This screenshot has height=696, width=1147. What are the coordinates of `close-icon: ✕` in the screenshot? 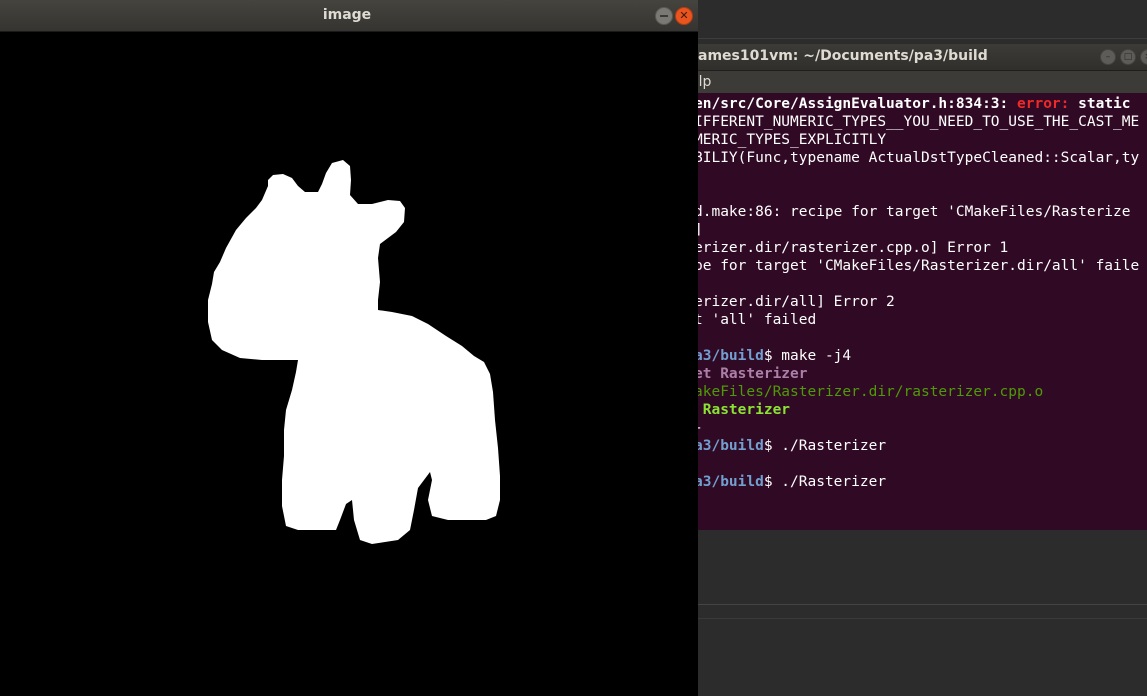 It's located at (684, 16).